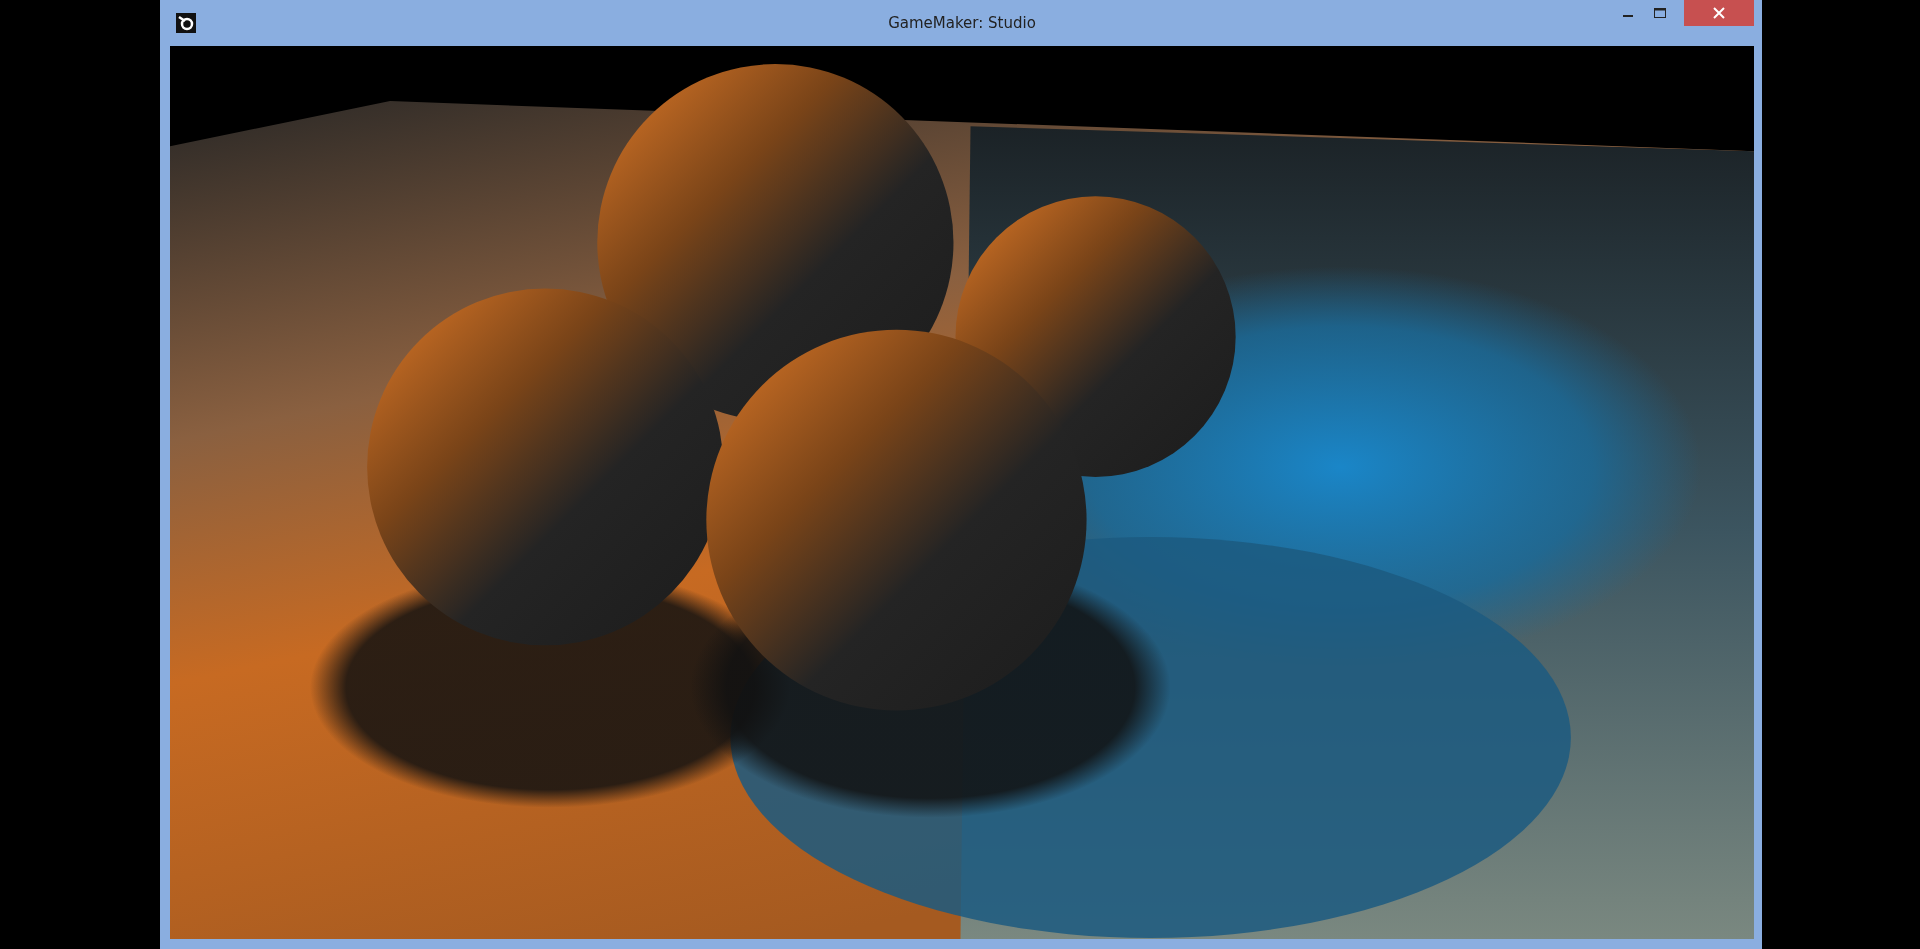 This screenshot has height=949, width=1920. What do you see at coordinates (962, 23) in the screenshot?
I see `window-title: GameMaker: Studio` at bounding box center [962, 23].